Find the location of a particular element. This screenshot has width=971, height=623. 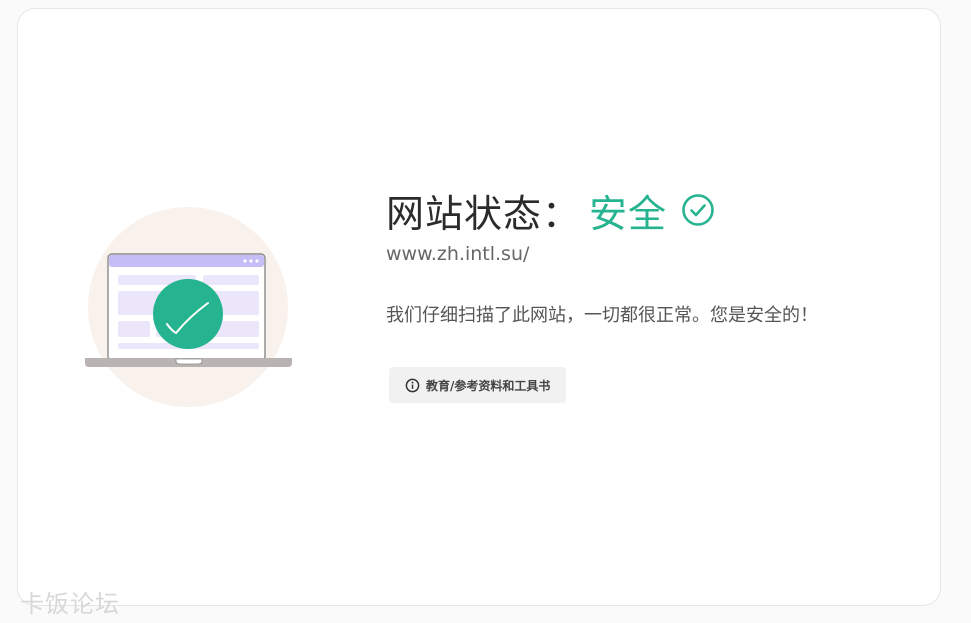

check-badge-circle is located at coordinates (188, 314).